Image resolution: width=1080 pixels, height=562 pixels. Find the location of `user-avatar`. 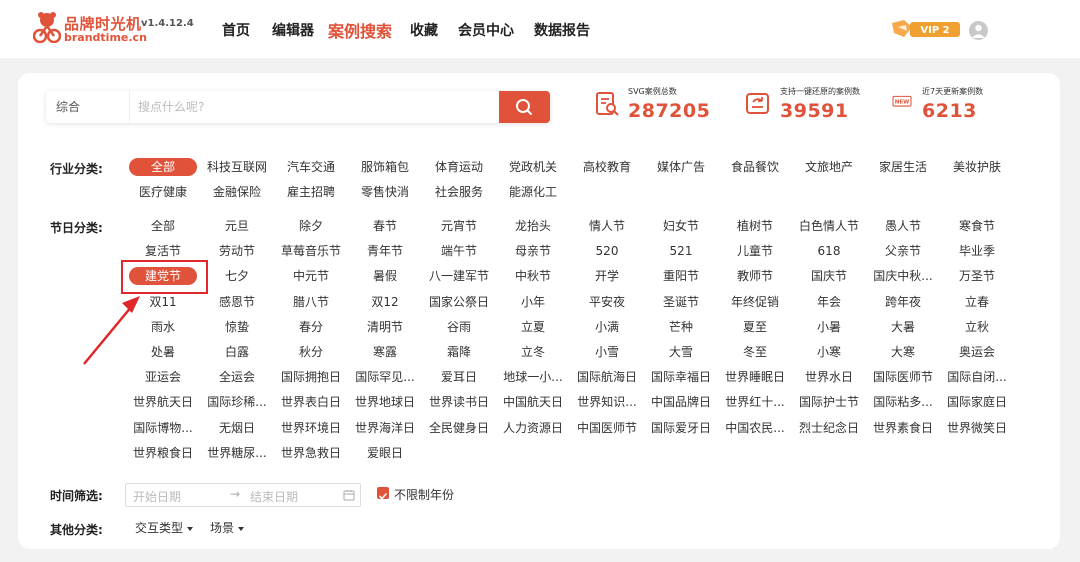

user-avatar is located at coordinates (978, 30).